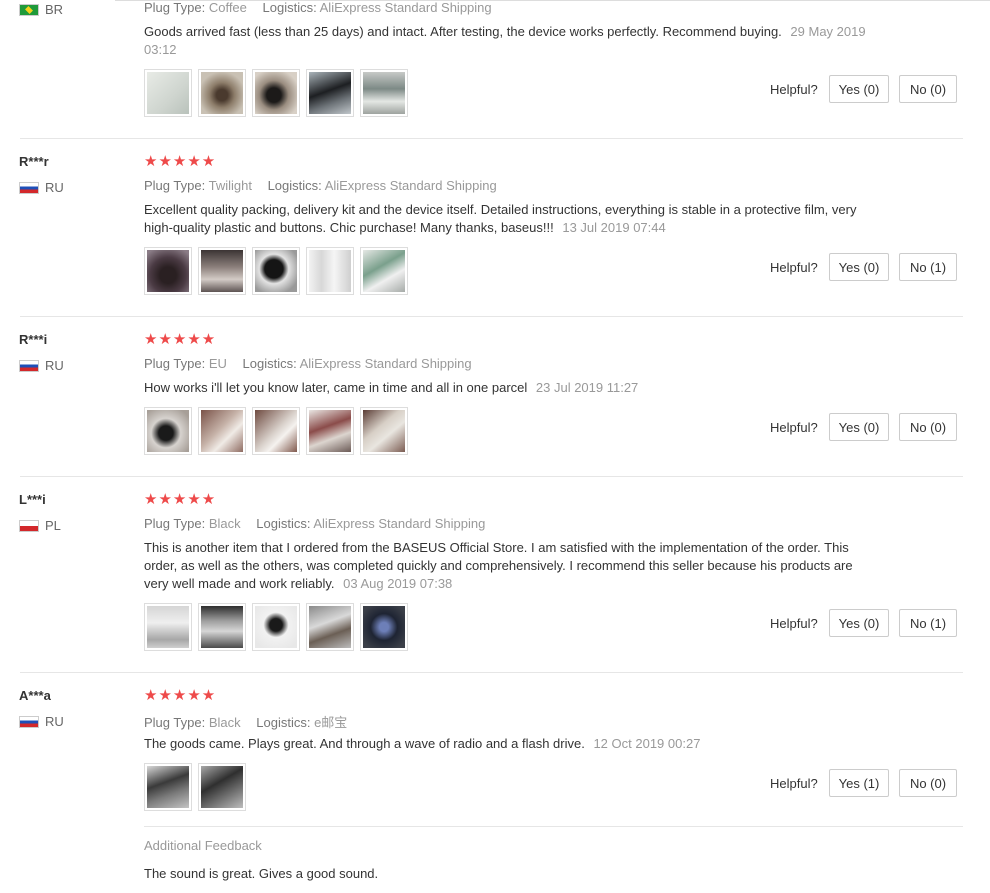  What do you see at coordinates (41, 9) in the screenshot?
I see `reviewer-country: BR` at bounding box center [41, 9].